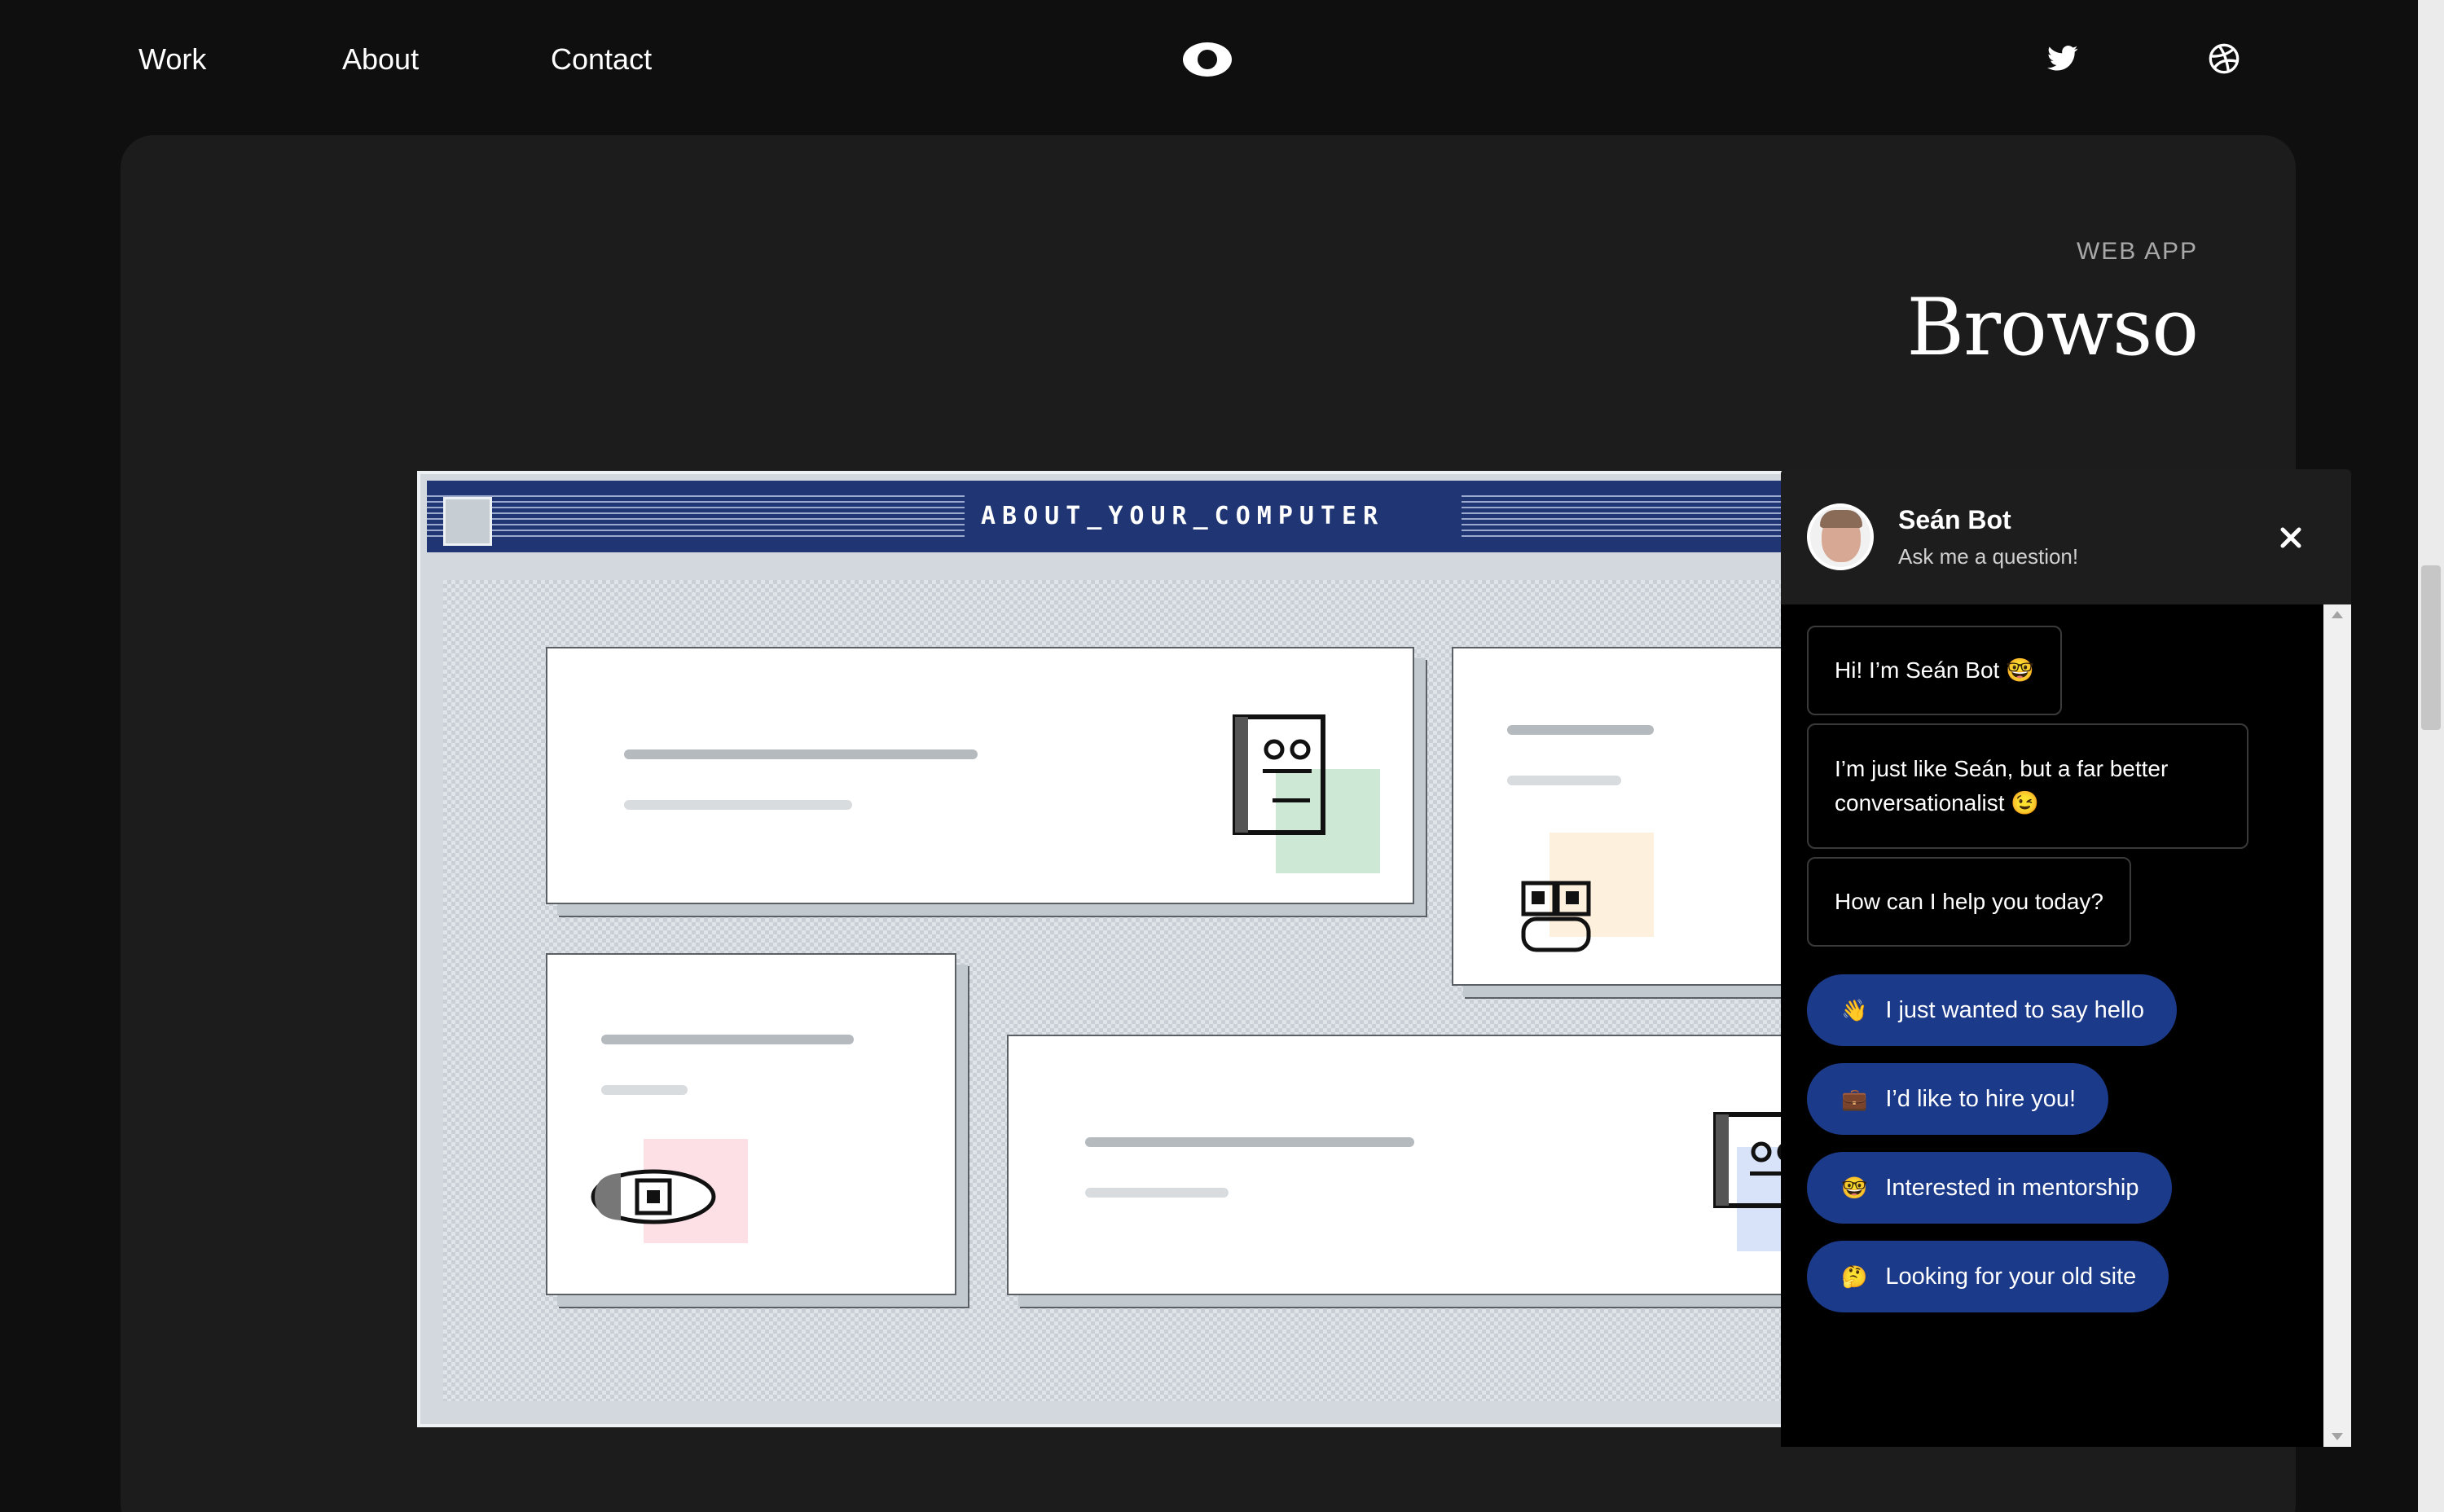 The height and width of the screenshot is (1512, 2444). What do you see at coordinates (2012, 1187) in the screenshot?
I see `quick-reply-label: Interested in mentorship` at bounding box center [2012, 1187].